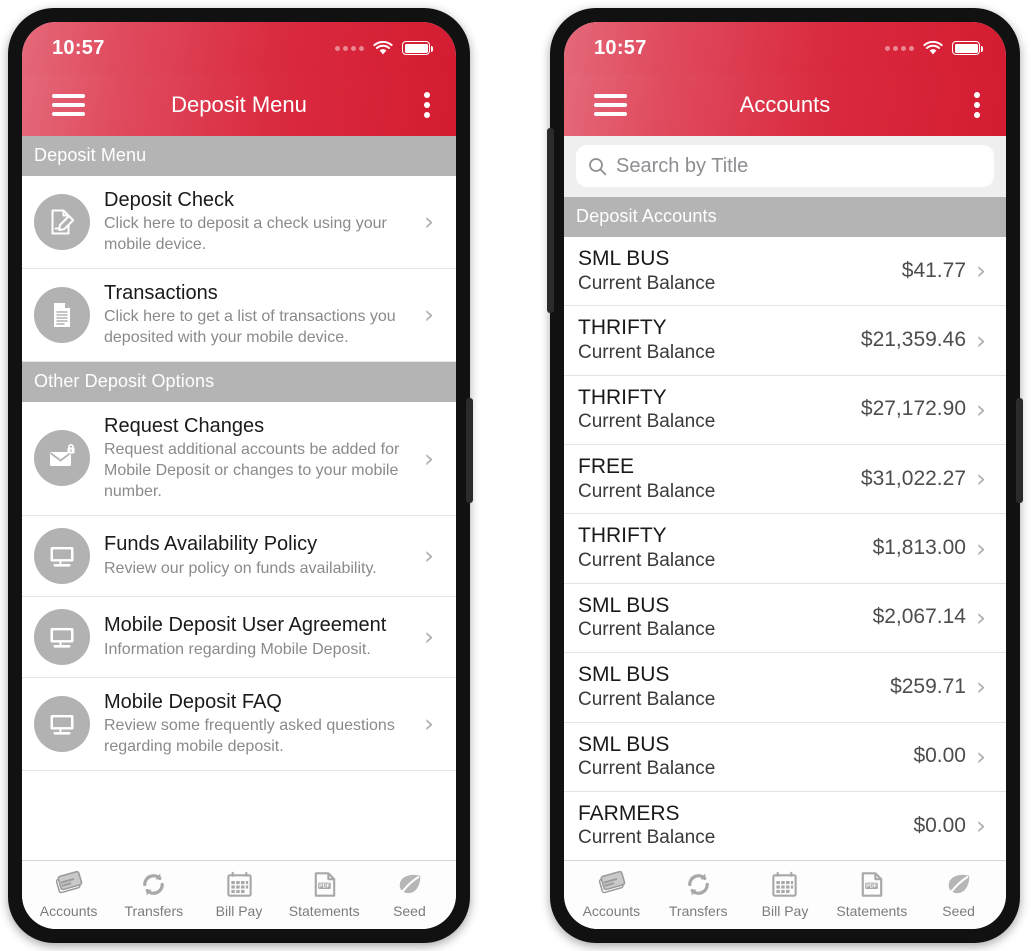 The width and height of the screenshot is (1031, 951). What do you see at coordinates (919, 617) in the screenshot?
I see `account-balance-amount: $2,067.14` at bounding box center [919, 617].